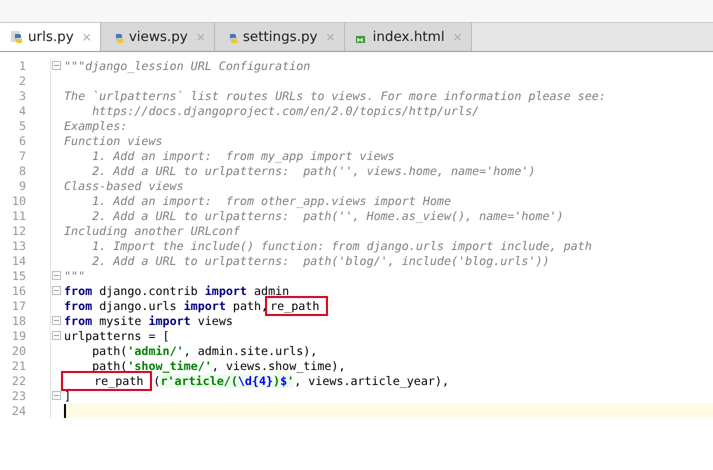 This screenshot has height=470, width=713. I want to click on line-number: 9, so click(22, 185).